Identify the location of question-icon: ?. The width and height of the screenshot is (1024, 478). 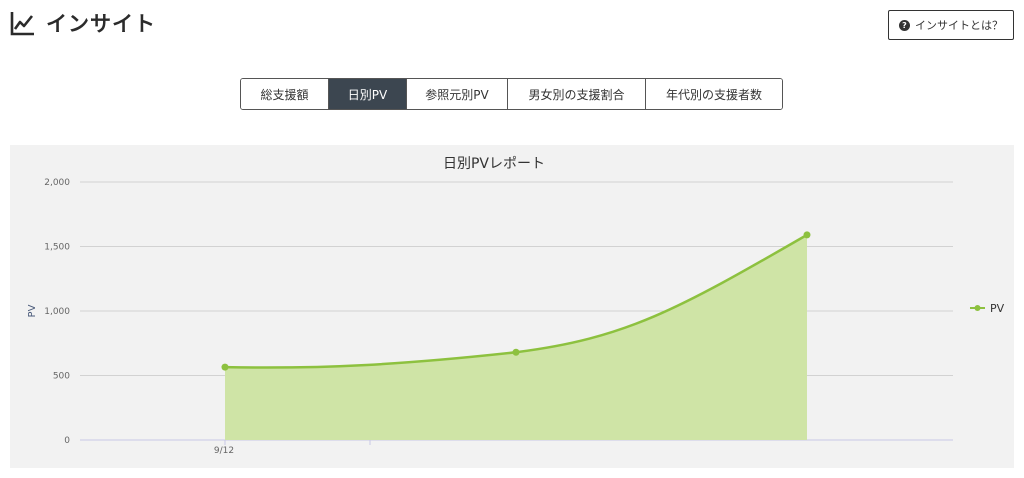
(904, 25).